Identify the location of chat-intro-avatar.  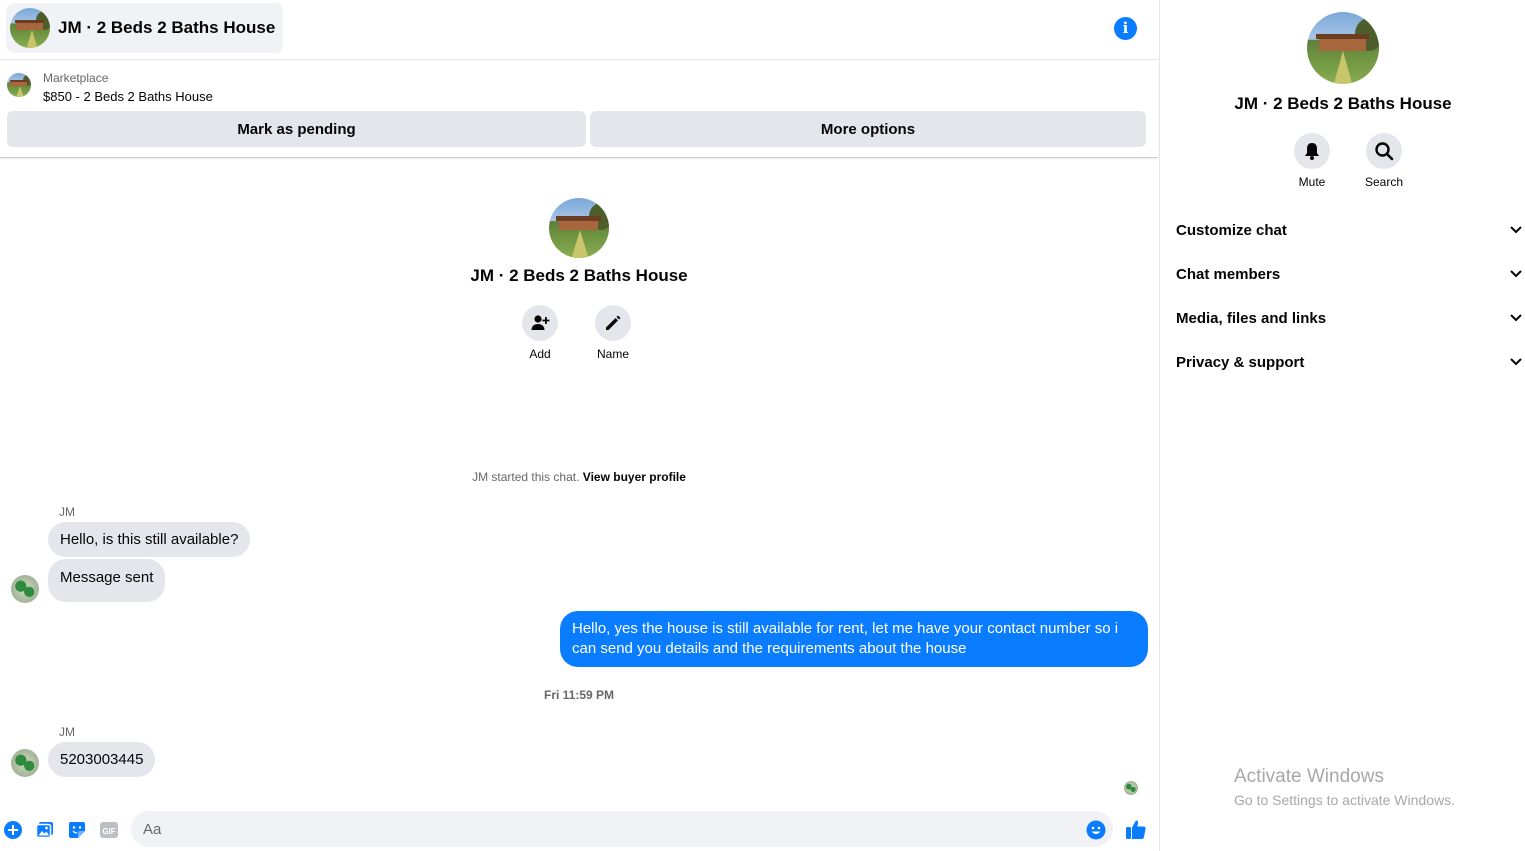
(579, 228).